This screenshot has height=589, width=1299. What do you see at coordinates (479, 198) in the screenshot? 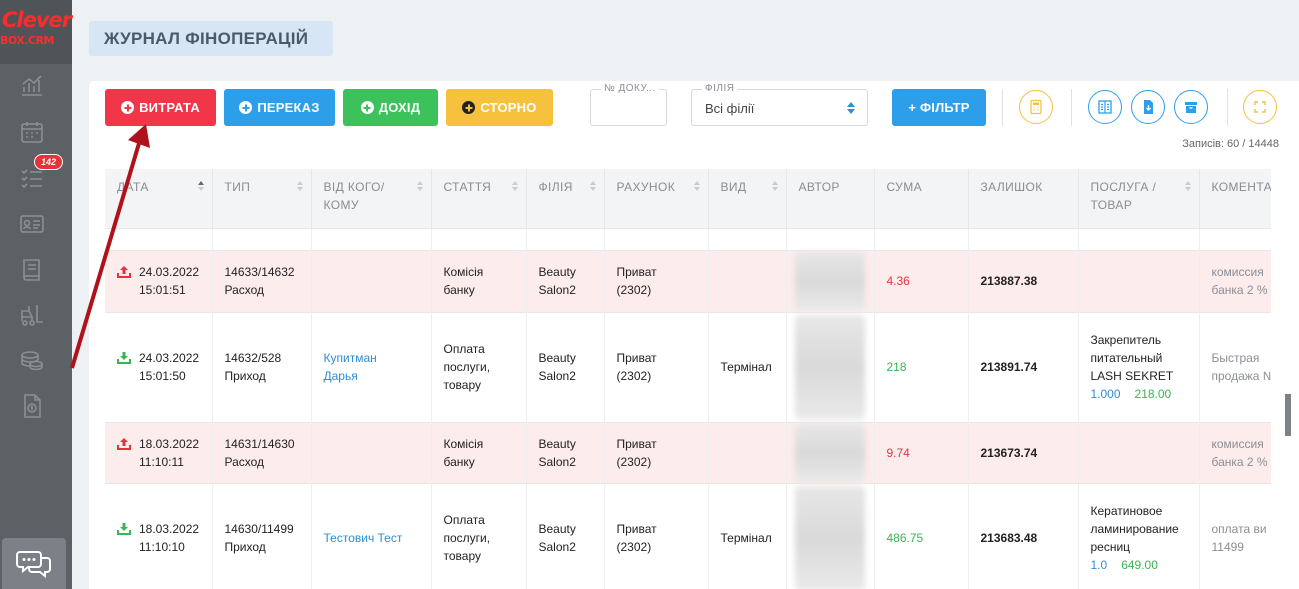
I see `col-header-article: СТАТТЯ` at bounding box center [479, 198].